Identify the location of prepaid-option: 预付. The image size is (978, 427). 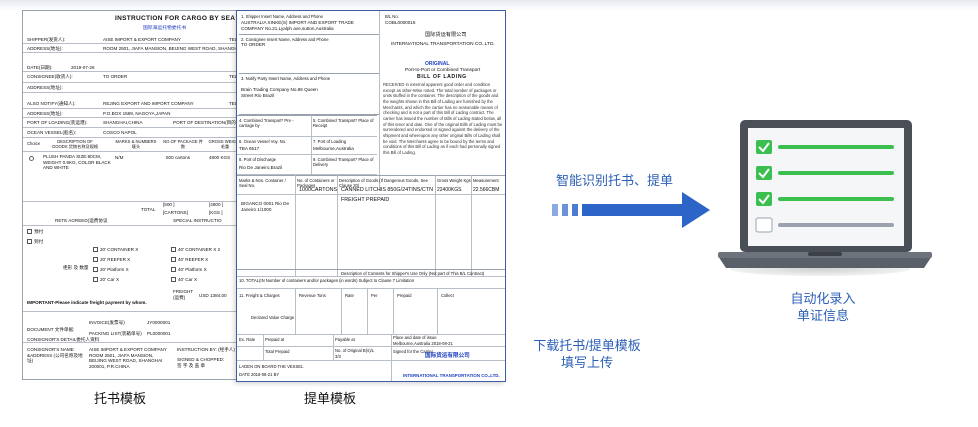
(35, 232).